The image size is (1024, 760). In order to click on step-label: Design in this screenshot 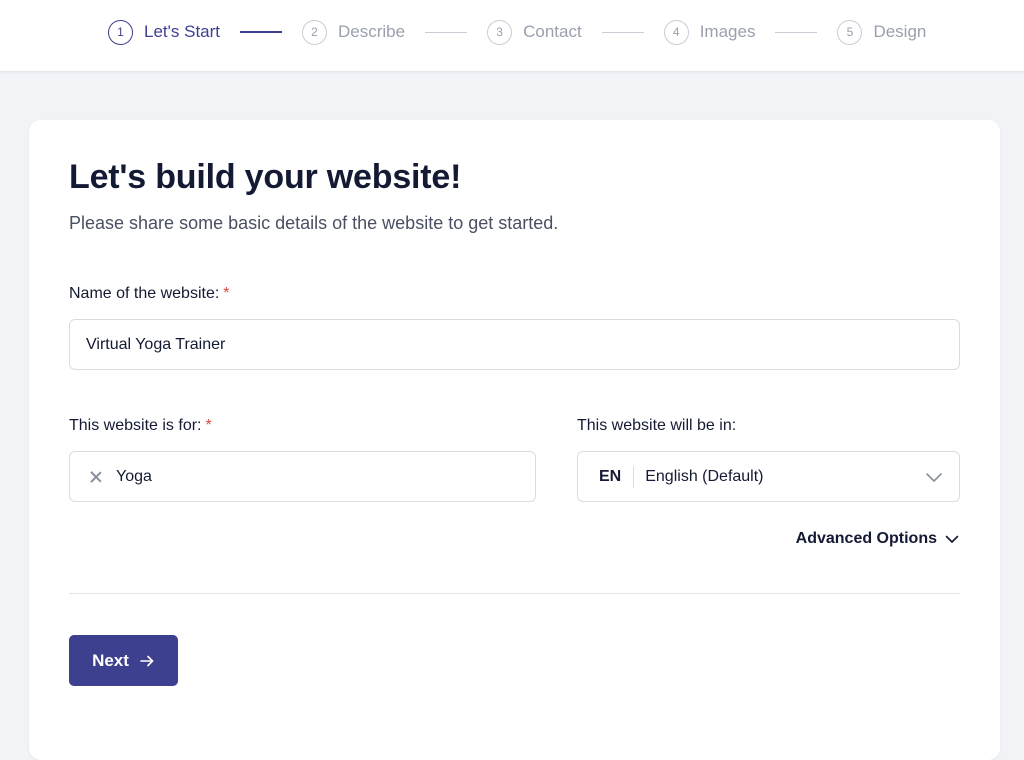, I will do `click(900, 31)`.